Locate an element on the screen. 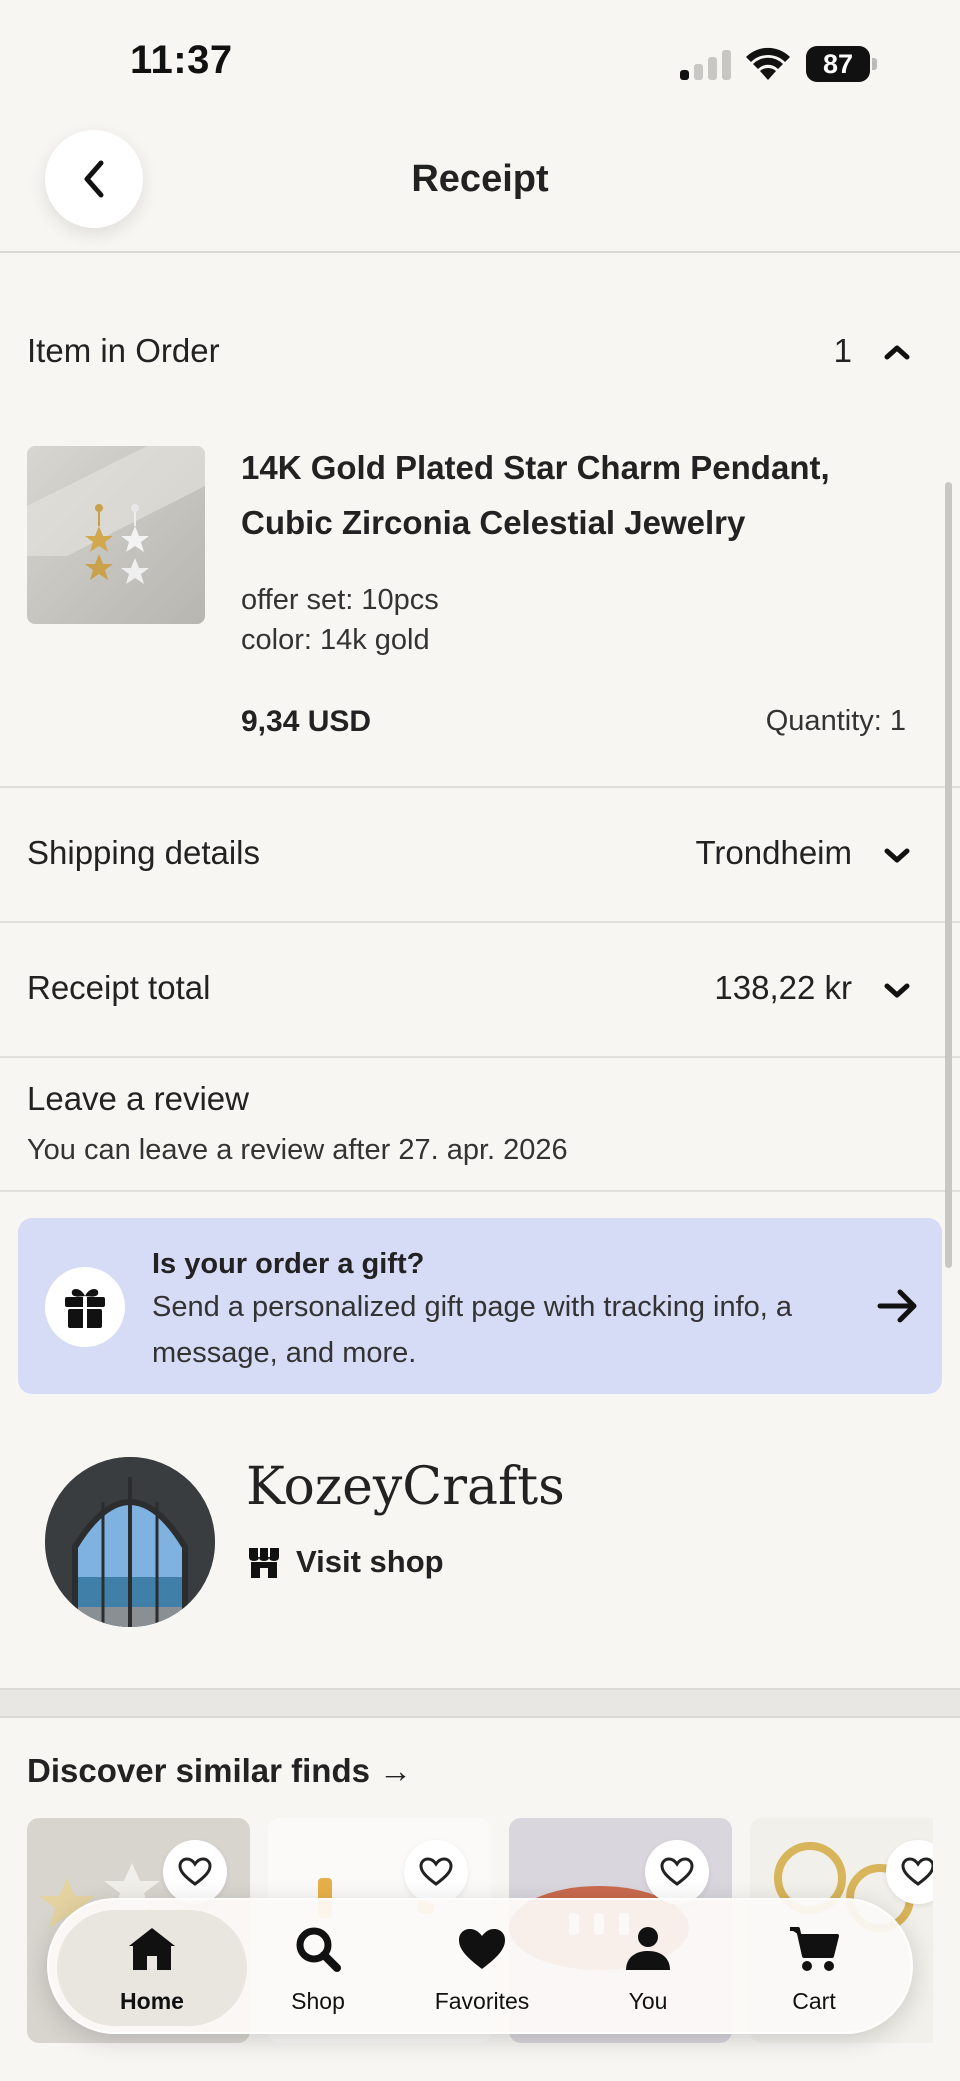  shipping-details-label: Shipping details is located at coordinates (143, 852).